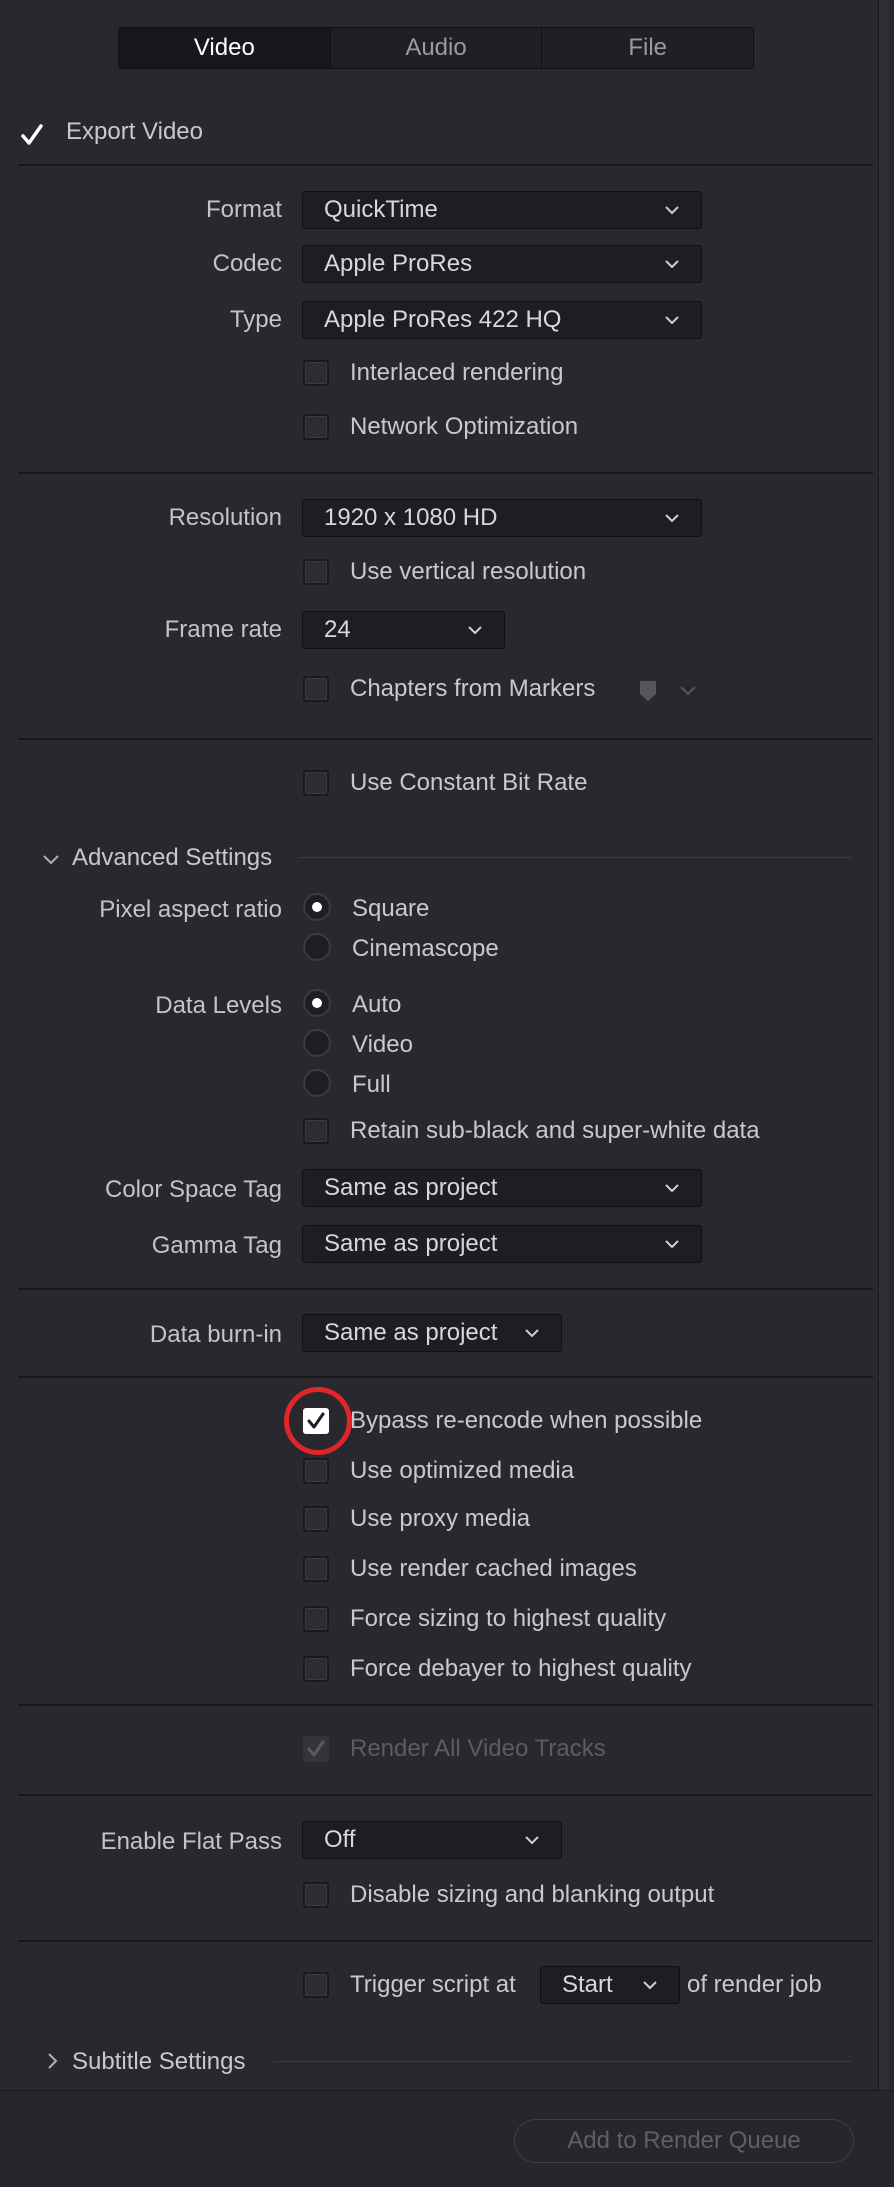 This screenshot has width=894, height=2187. I want to click on check-icon, so click(32, 134).